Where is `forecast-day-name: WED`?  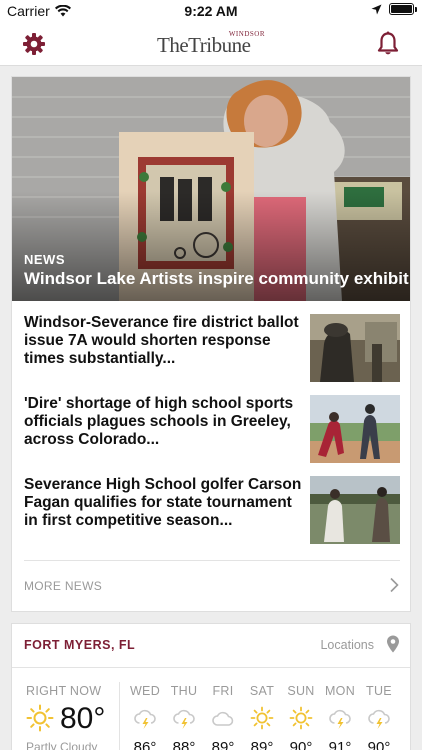 forecast-day-name: WED is located at coordinates (145, 691).